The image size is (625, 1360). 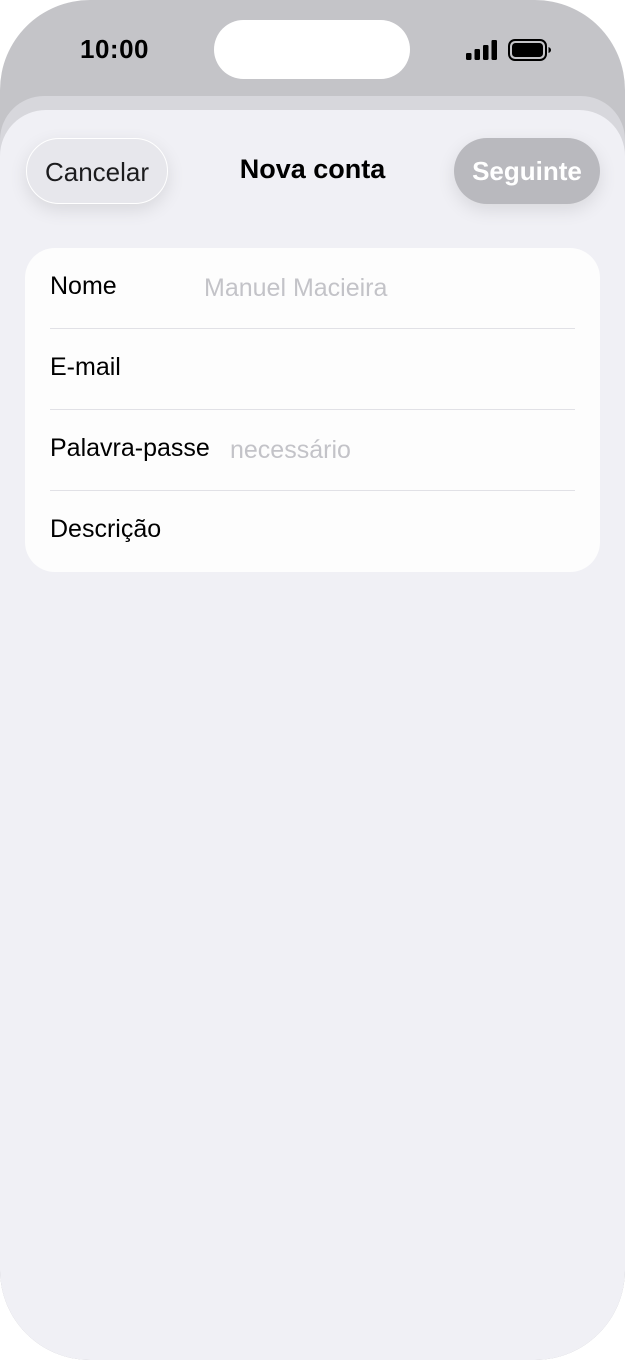 I want to click on description-label: Descrição, so click(x=106, y=529).